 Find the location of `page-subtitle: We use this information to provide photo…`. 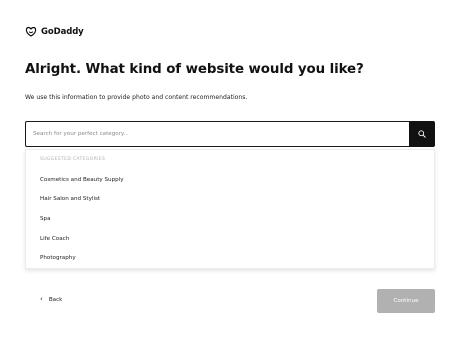

page-subtitle: We use this information to provide photo… is located at coordinates (136, 97).